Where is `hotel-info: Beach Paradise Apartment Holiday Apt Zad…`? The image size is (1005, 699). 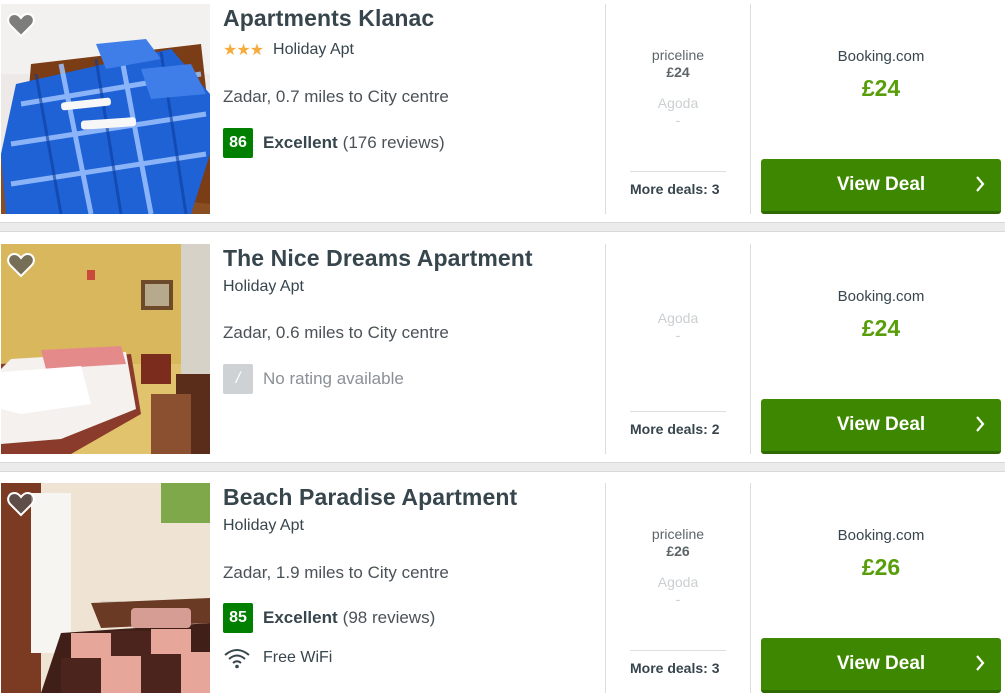
hotel-info: Beach Paradise Apartment Holiday Apt Zad… is located at coordinates (413, 589).